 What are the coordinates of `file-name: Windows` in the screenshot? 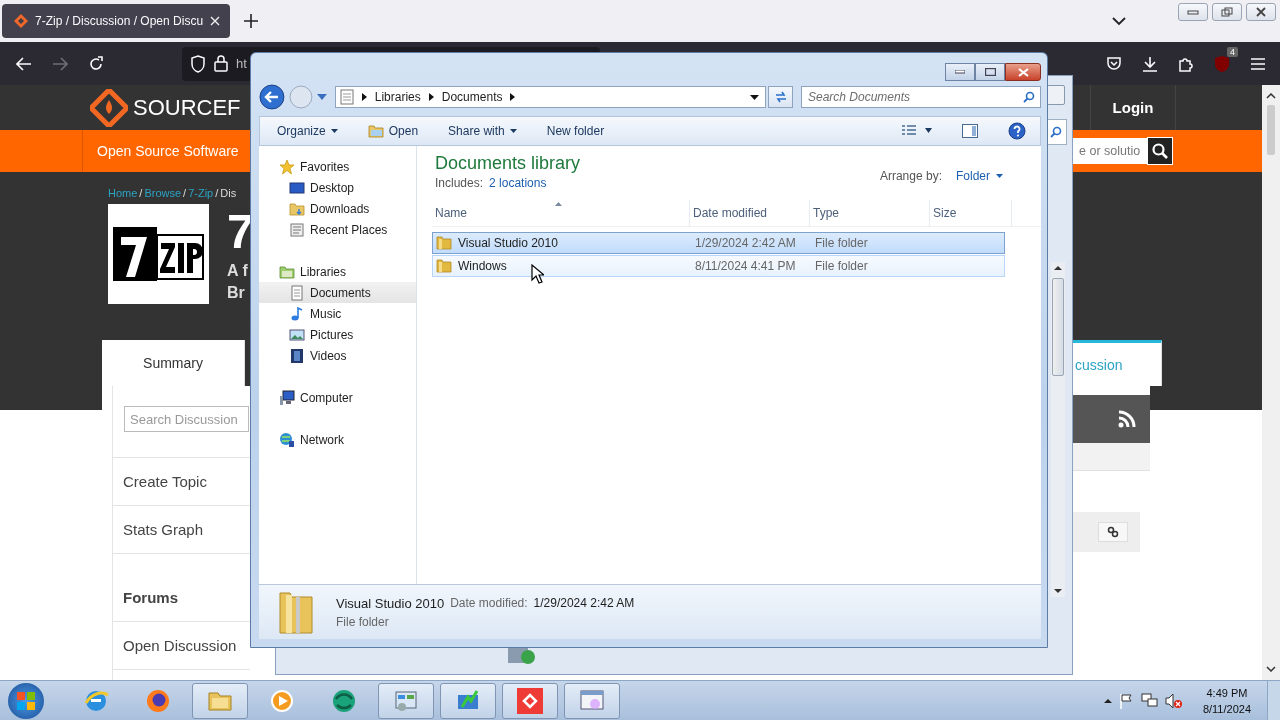 It's located at (482, 266).